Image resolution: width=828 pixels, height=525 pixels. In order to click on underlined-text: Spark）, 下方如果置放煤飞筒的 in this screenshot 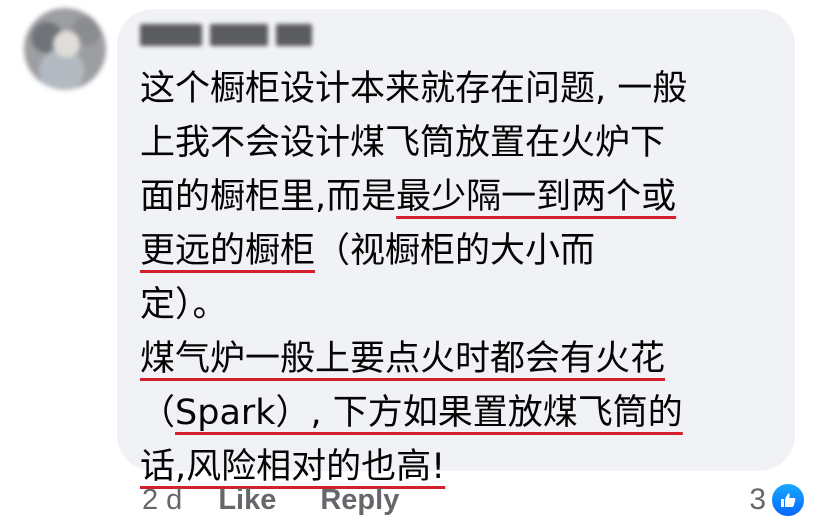, I will do `click(429, 413)`.